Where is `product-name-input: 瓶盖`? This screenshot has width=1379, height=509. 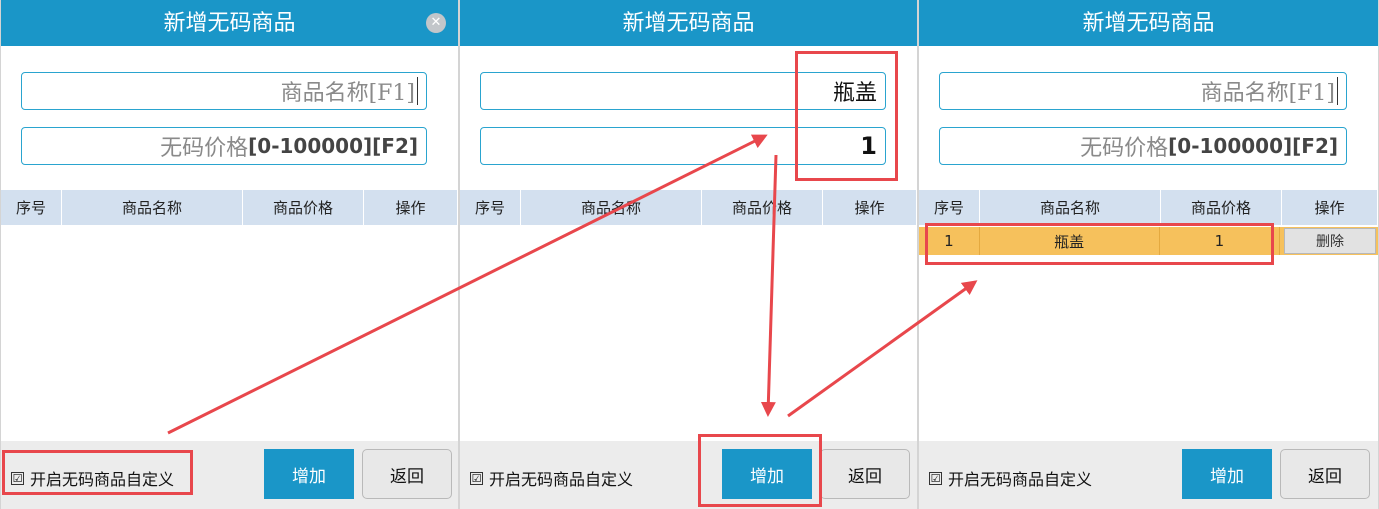
product-name-input: 瓶盖 is located at coordinates (683, 91).